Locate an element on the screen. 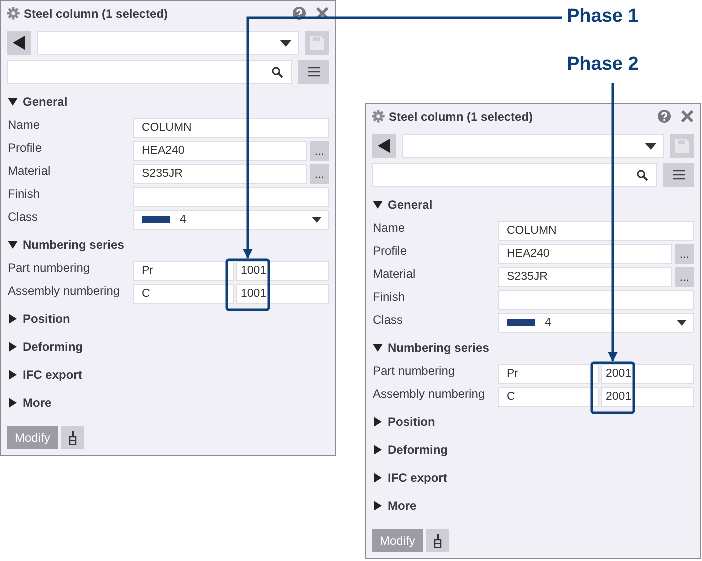 Image resolution: width=702 pixels, height=561 pixels. callout-label: Phase 1 is located at coordinates (603, 17).